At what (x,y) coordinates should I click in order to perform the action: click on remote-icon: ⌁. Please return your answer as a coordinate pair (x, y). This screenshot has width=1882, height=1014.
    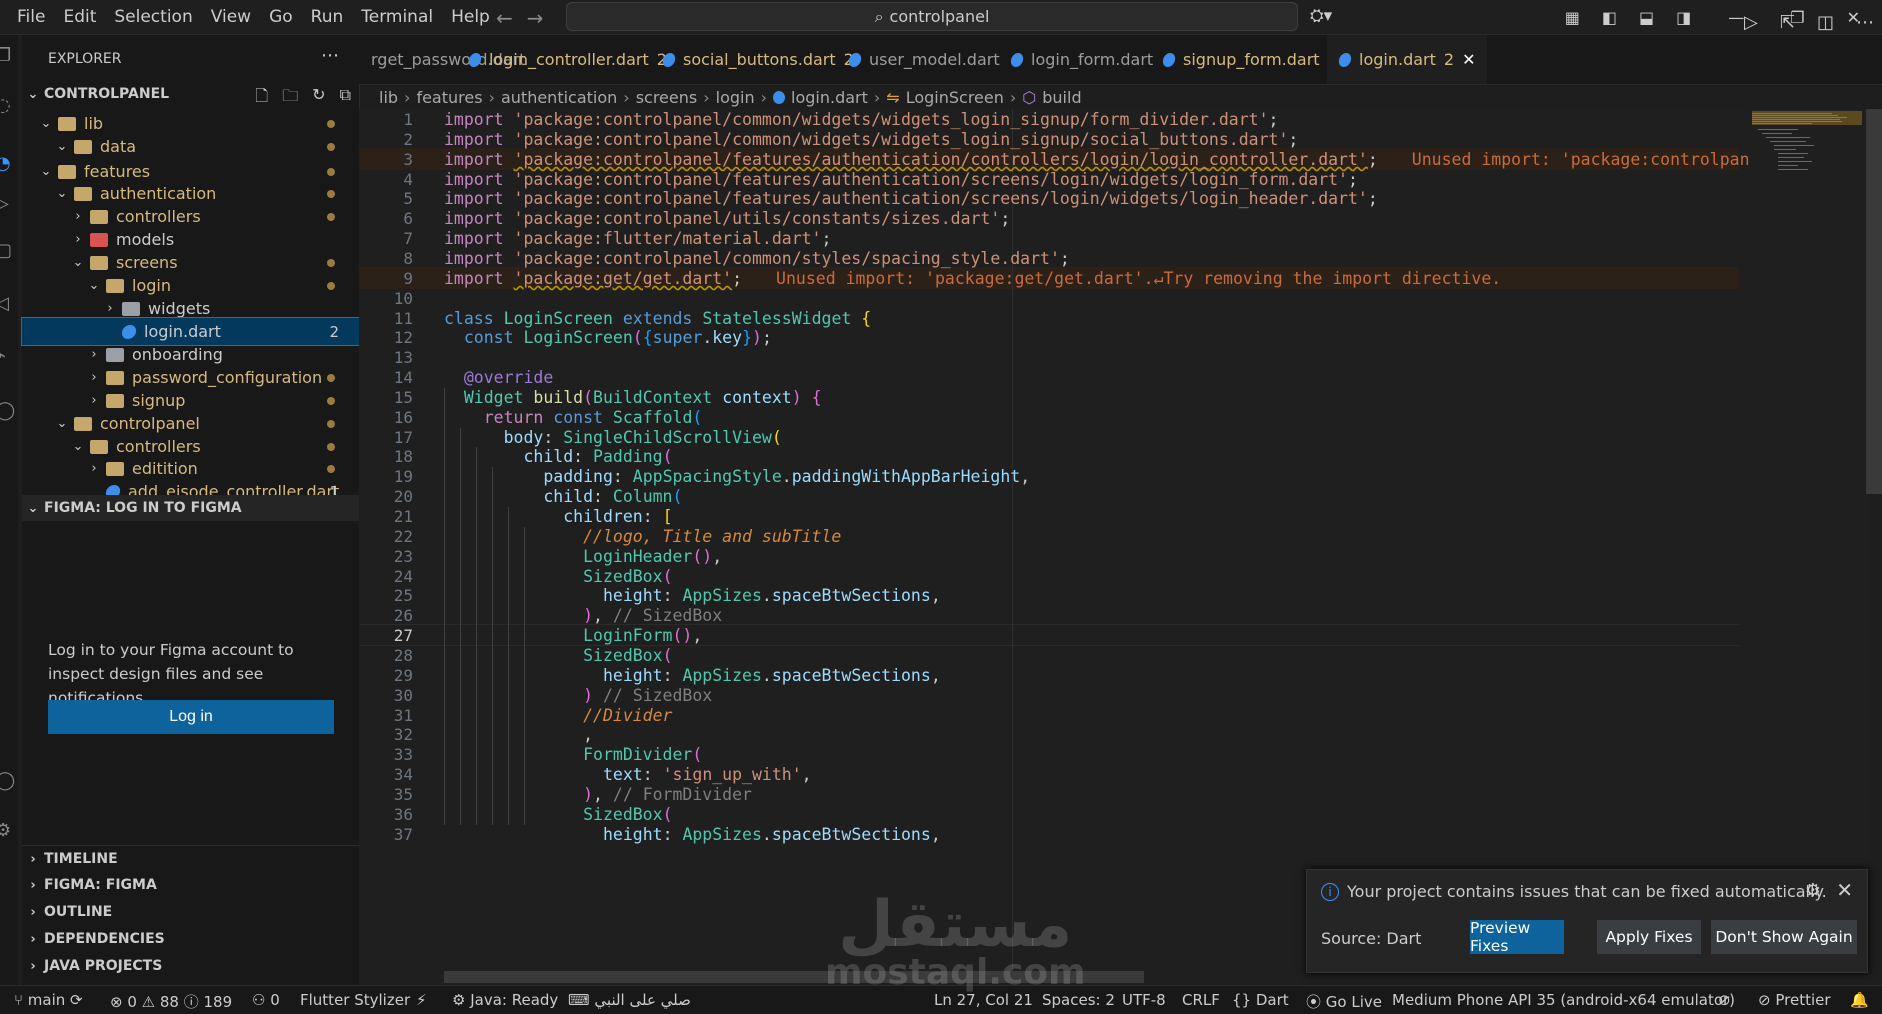
    Looking at the image, I should click on (3, 355).